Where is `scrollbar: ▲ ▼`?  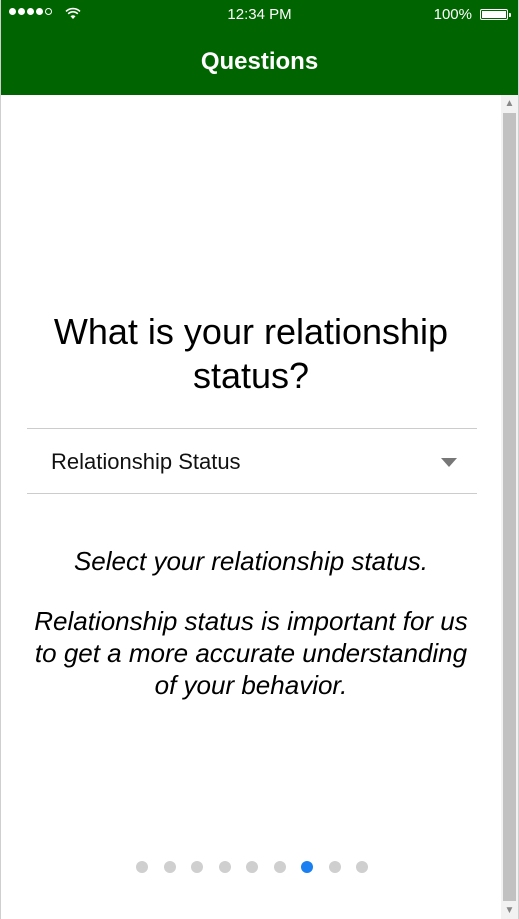
scrollbar: ▲ ▼ is located at coordinates (509, 507).